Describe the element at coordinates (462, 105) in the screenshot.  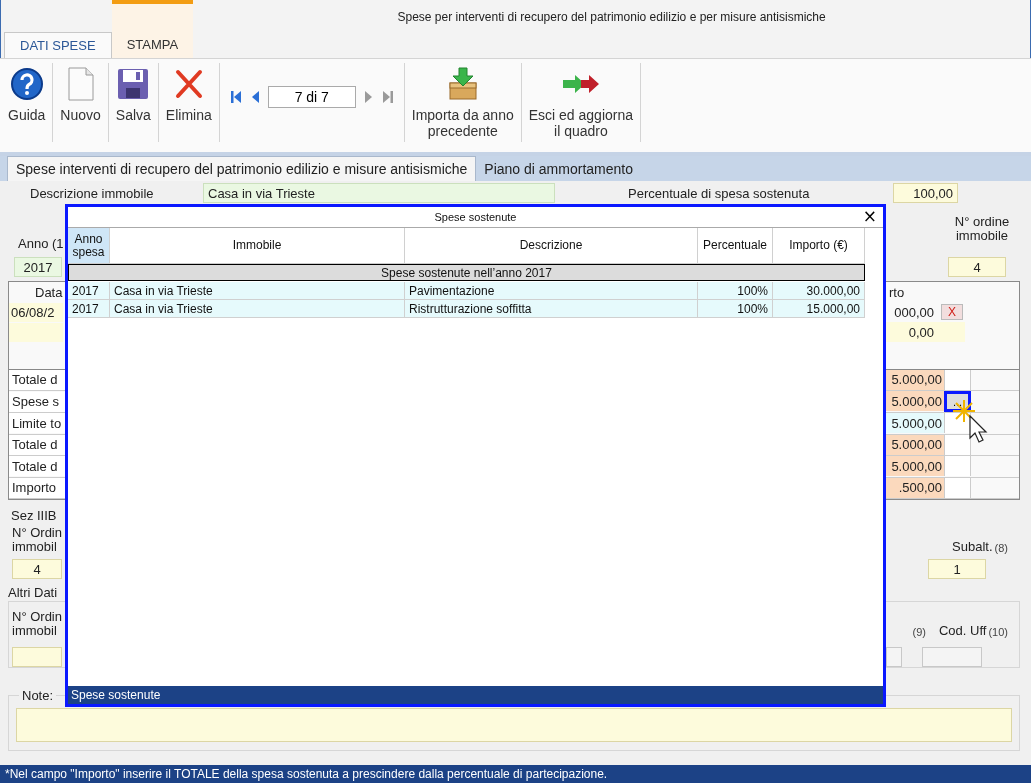
I see `toolbar-button: Importa da anno precedente` at that location.